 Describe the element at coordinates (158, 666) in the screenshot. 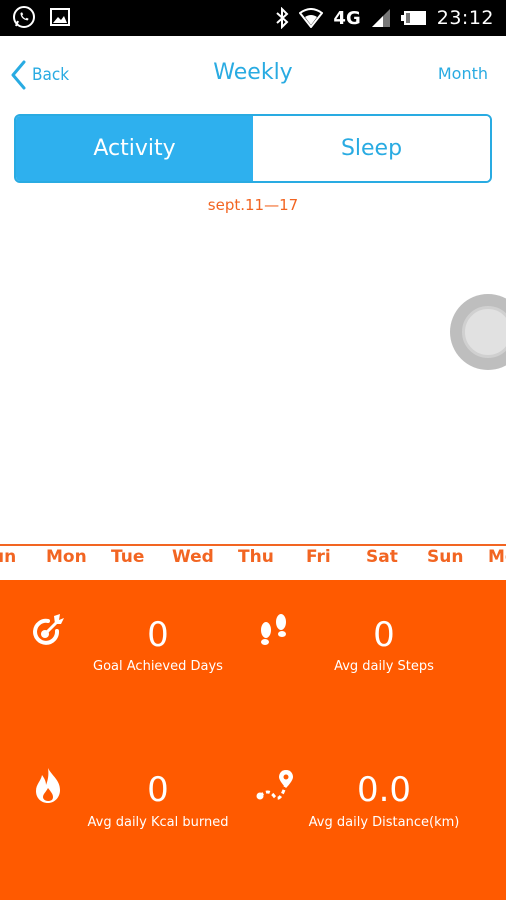

I see `goal-achieved-label: Goal Achieved Days` at that location.